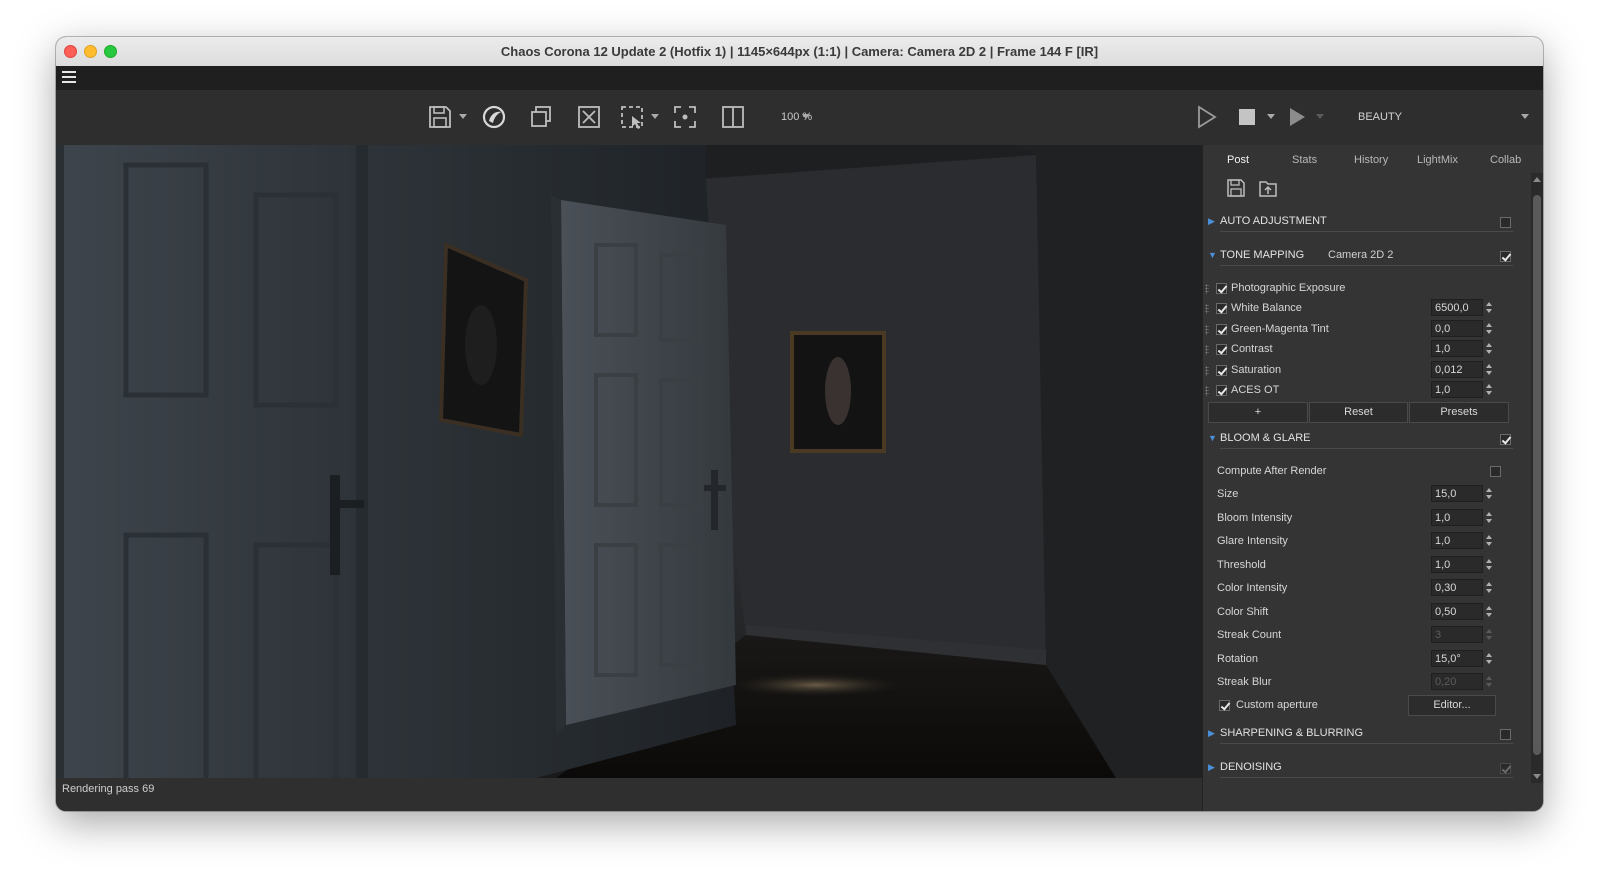  I want to click on tab-lightmix: LightMix, so click(1437, 160).